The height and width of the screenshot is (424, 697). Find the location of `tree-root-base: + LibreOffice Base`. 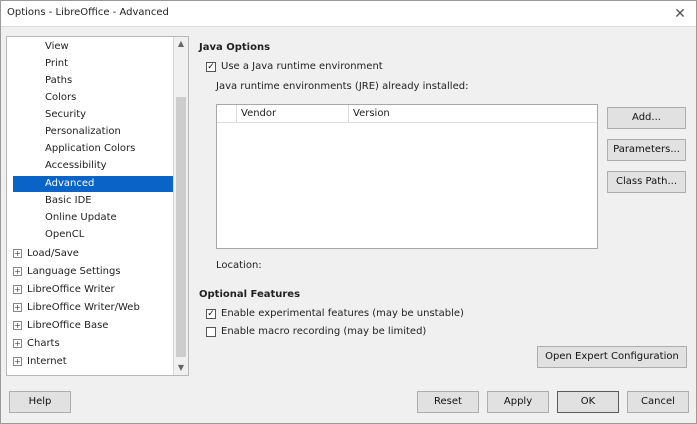

tree-root-base: + LibreOffice Base is located at coordinates (60, 326).